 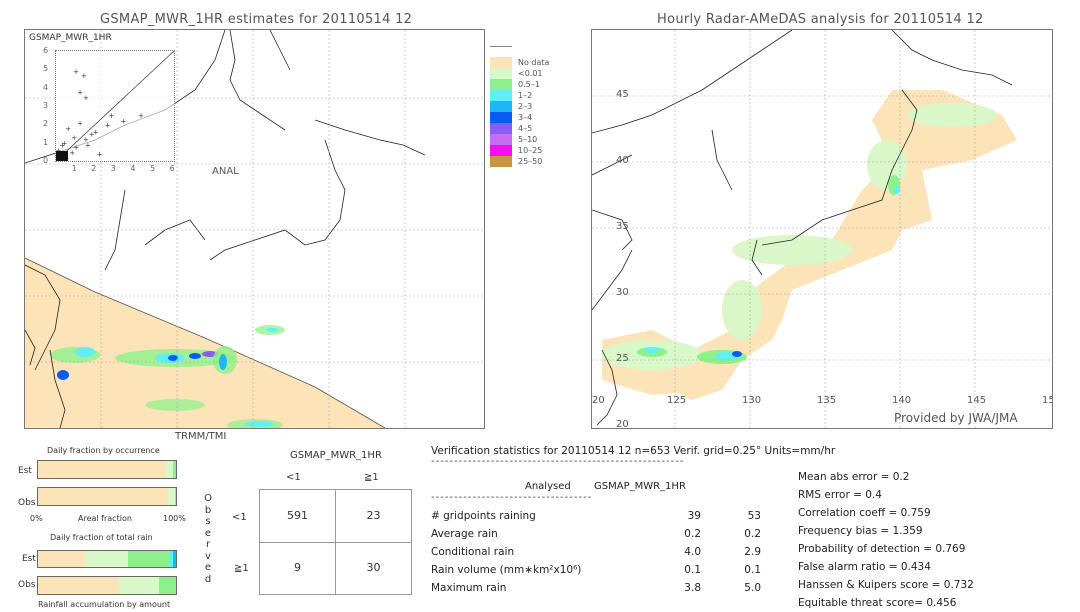 I want to click on occurrence-obs-label: Obs, so click(x=27, y=503).